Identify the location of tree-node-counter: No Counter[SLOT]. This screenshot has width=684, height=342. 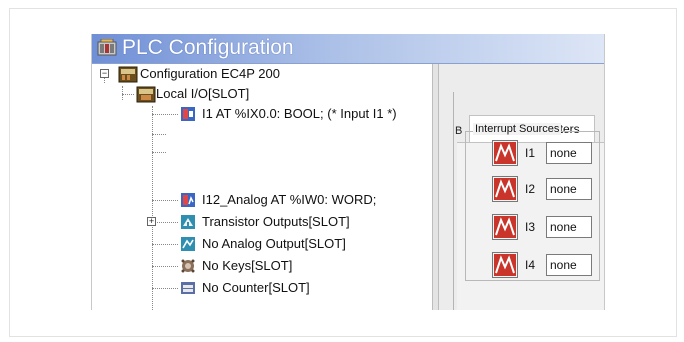
(262, 288).